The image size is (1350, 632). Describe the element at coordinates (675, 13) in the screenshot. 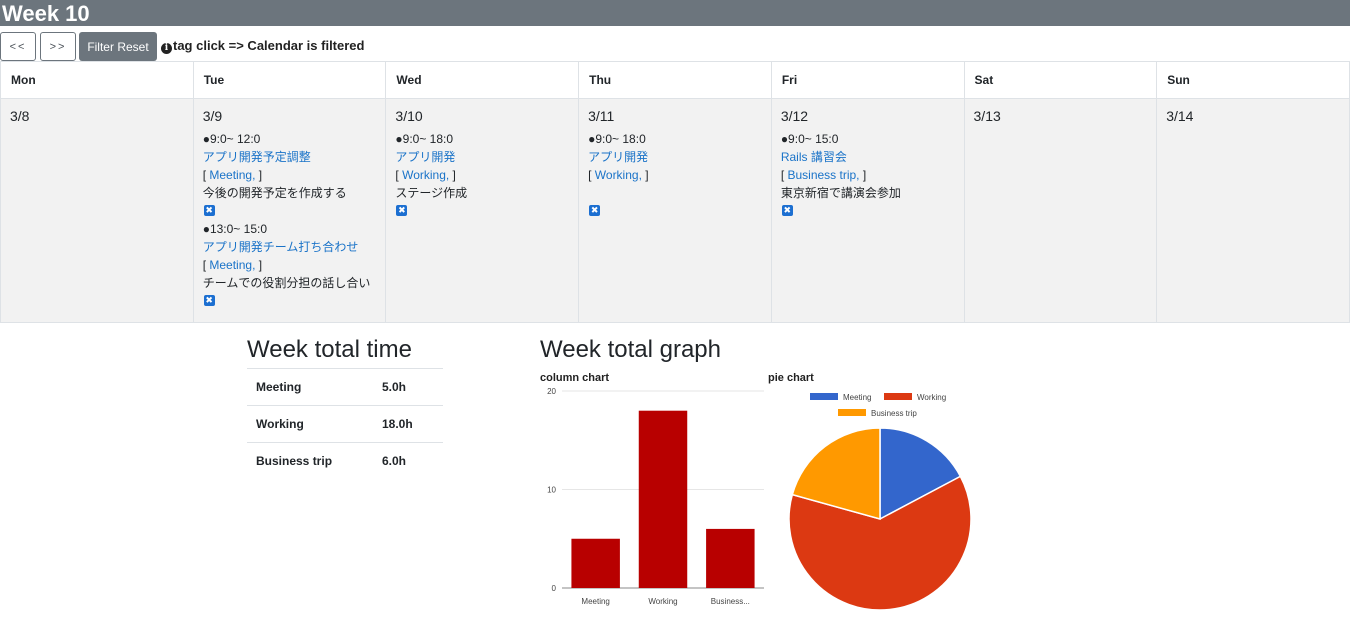

I see `week-title: Week 10` at that location.